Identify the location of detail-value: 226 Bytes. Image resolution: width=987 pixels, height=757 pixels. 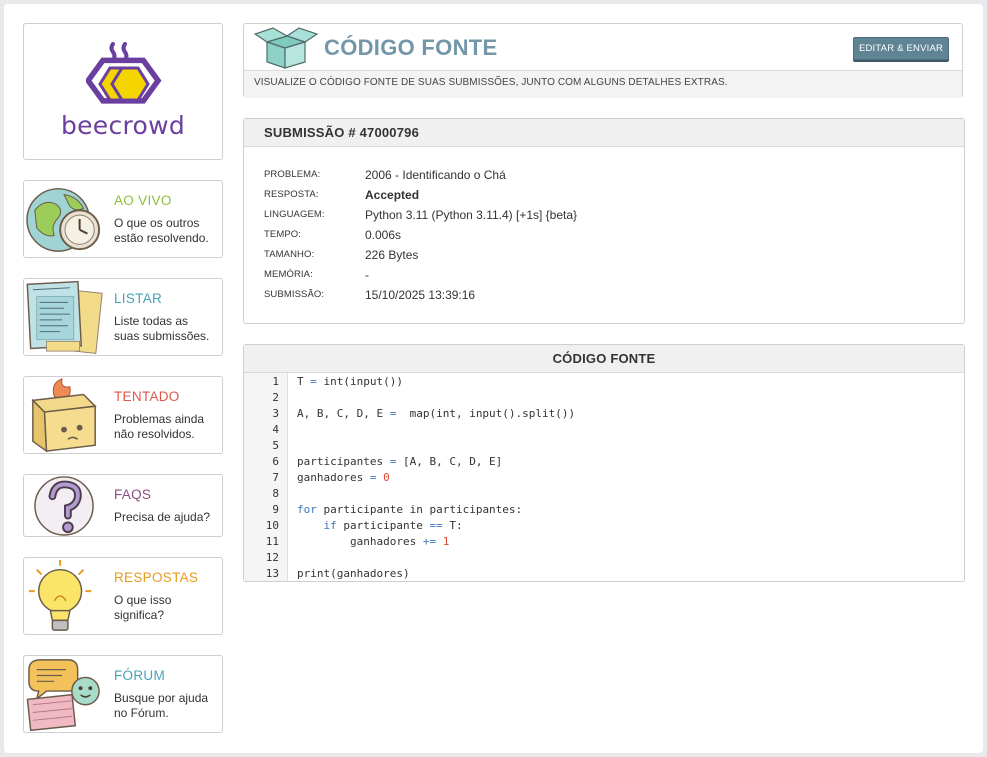
(392, 255).